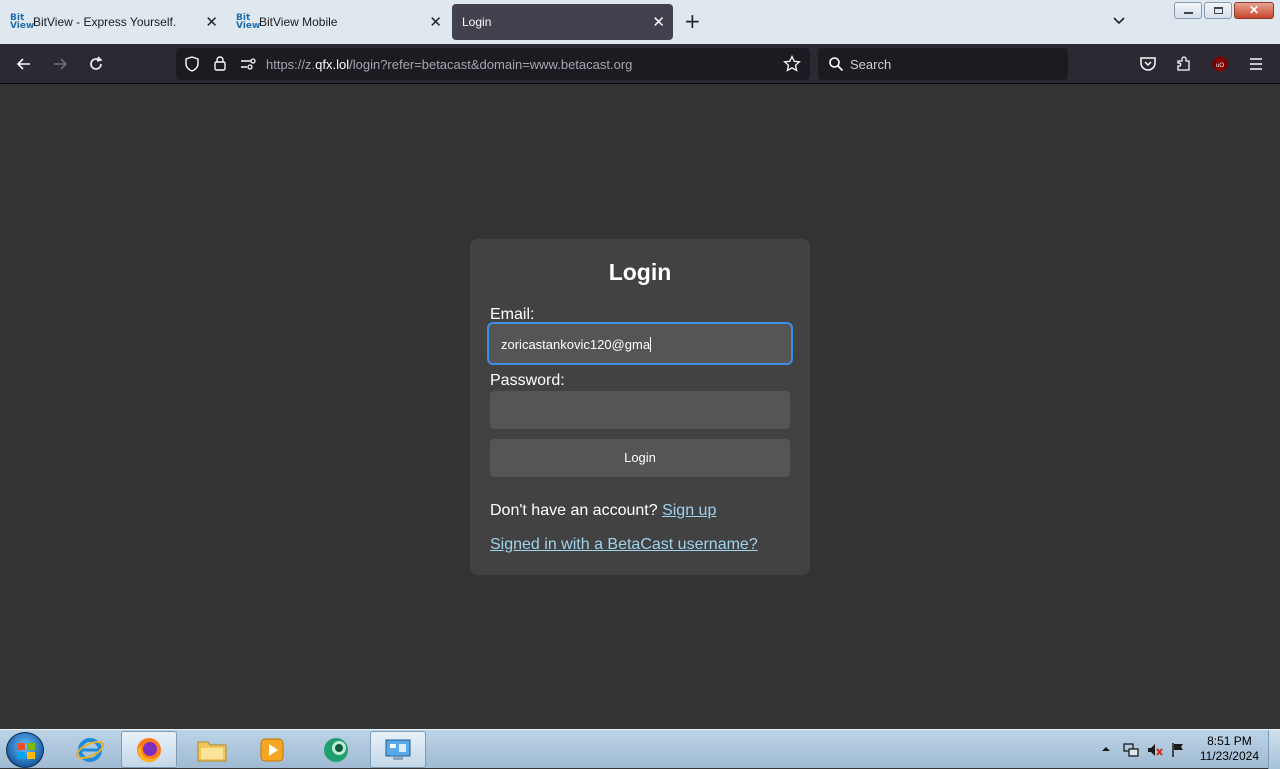 This screenshot has height=769, width=1280. I want to click on tab-bitview-mobile: Bit View BitView Mobile ✕, so click(338, 22).